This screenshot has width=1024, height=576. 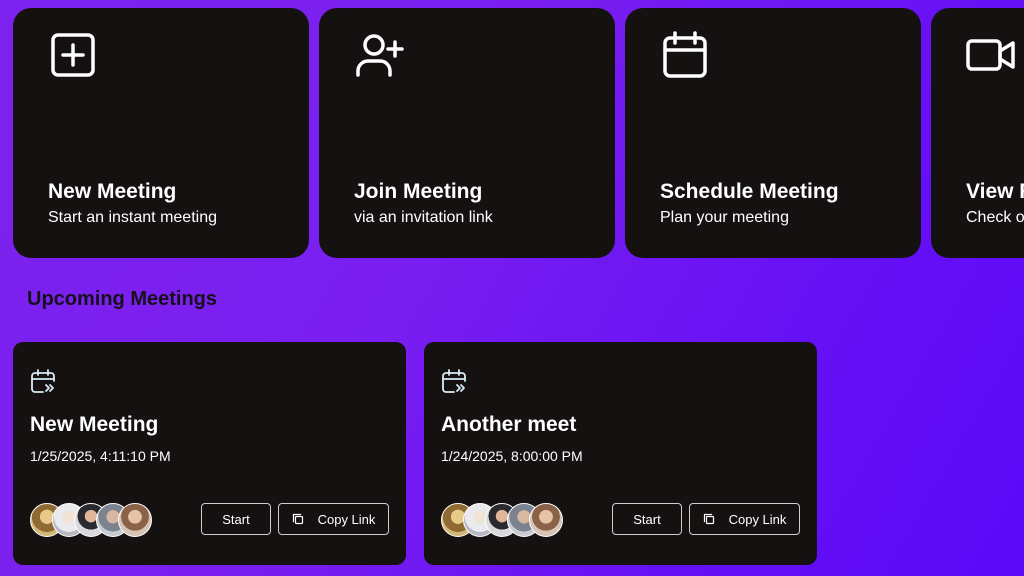 I want to click on schedule-meeting-card: Schedule Meeting Plan your meeting, so click(x=773, y=133).